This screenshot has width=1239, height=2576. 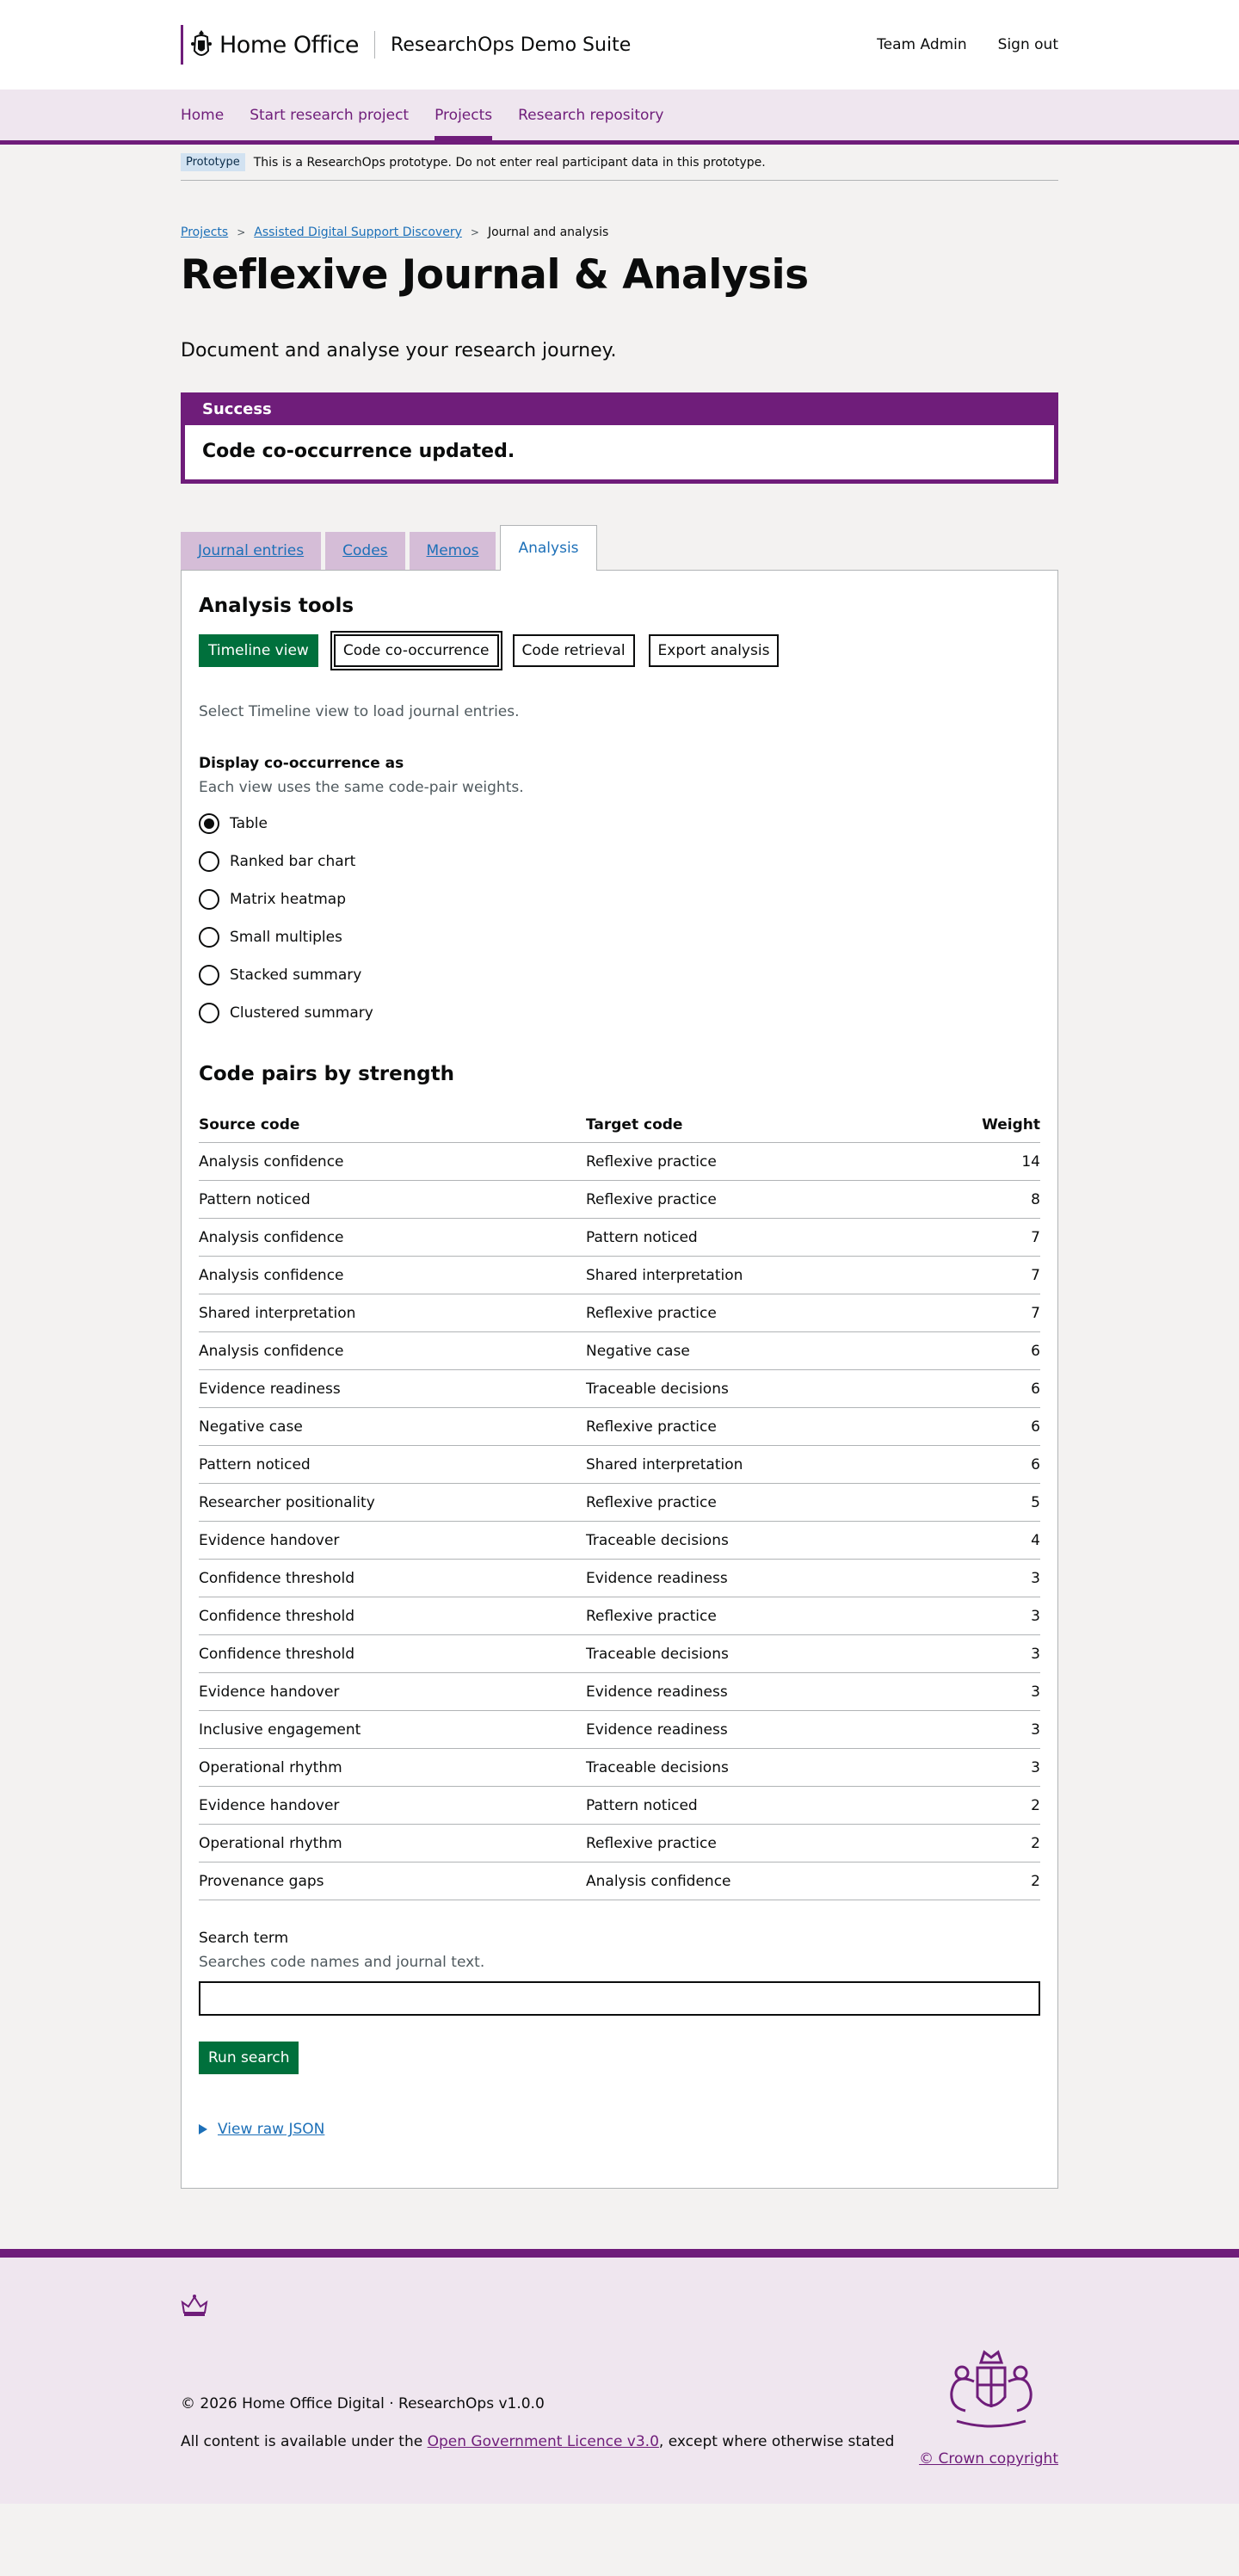 I want to click on table-row: Analysis confidence Reflexive practice 14, so click(x=619, y=1161).